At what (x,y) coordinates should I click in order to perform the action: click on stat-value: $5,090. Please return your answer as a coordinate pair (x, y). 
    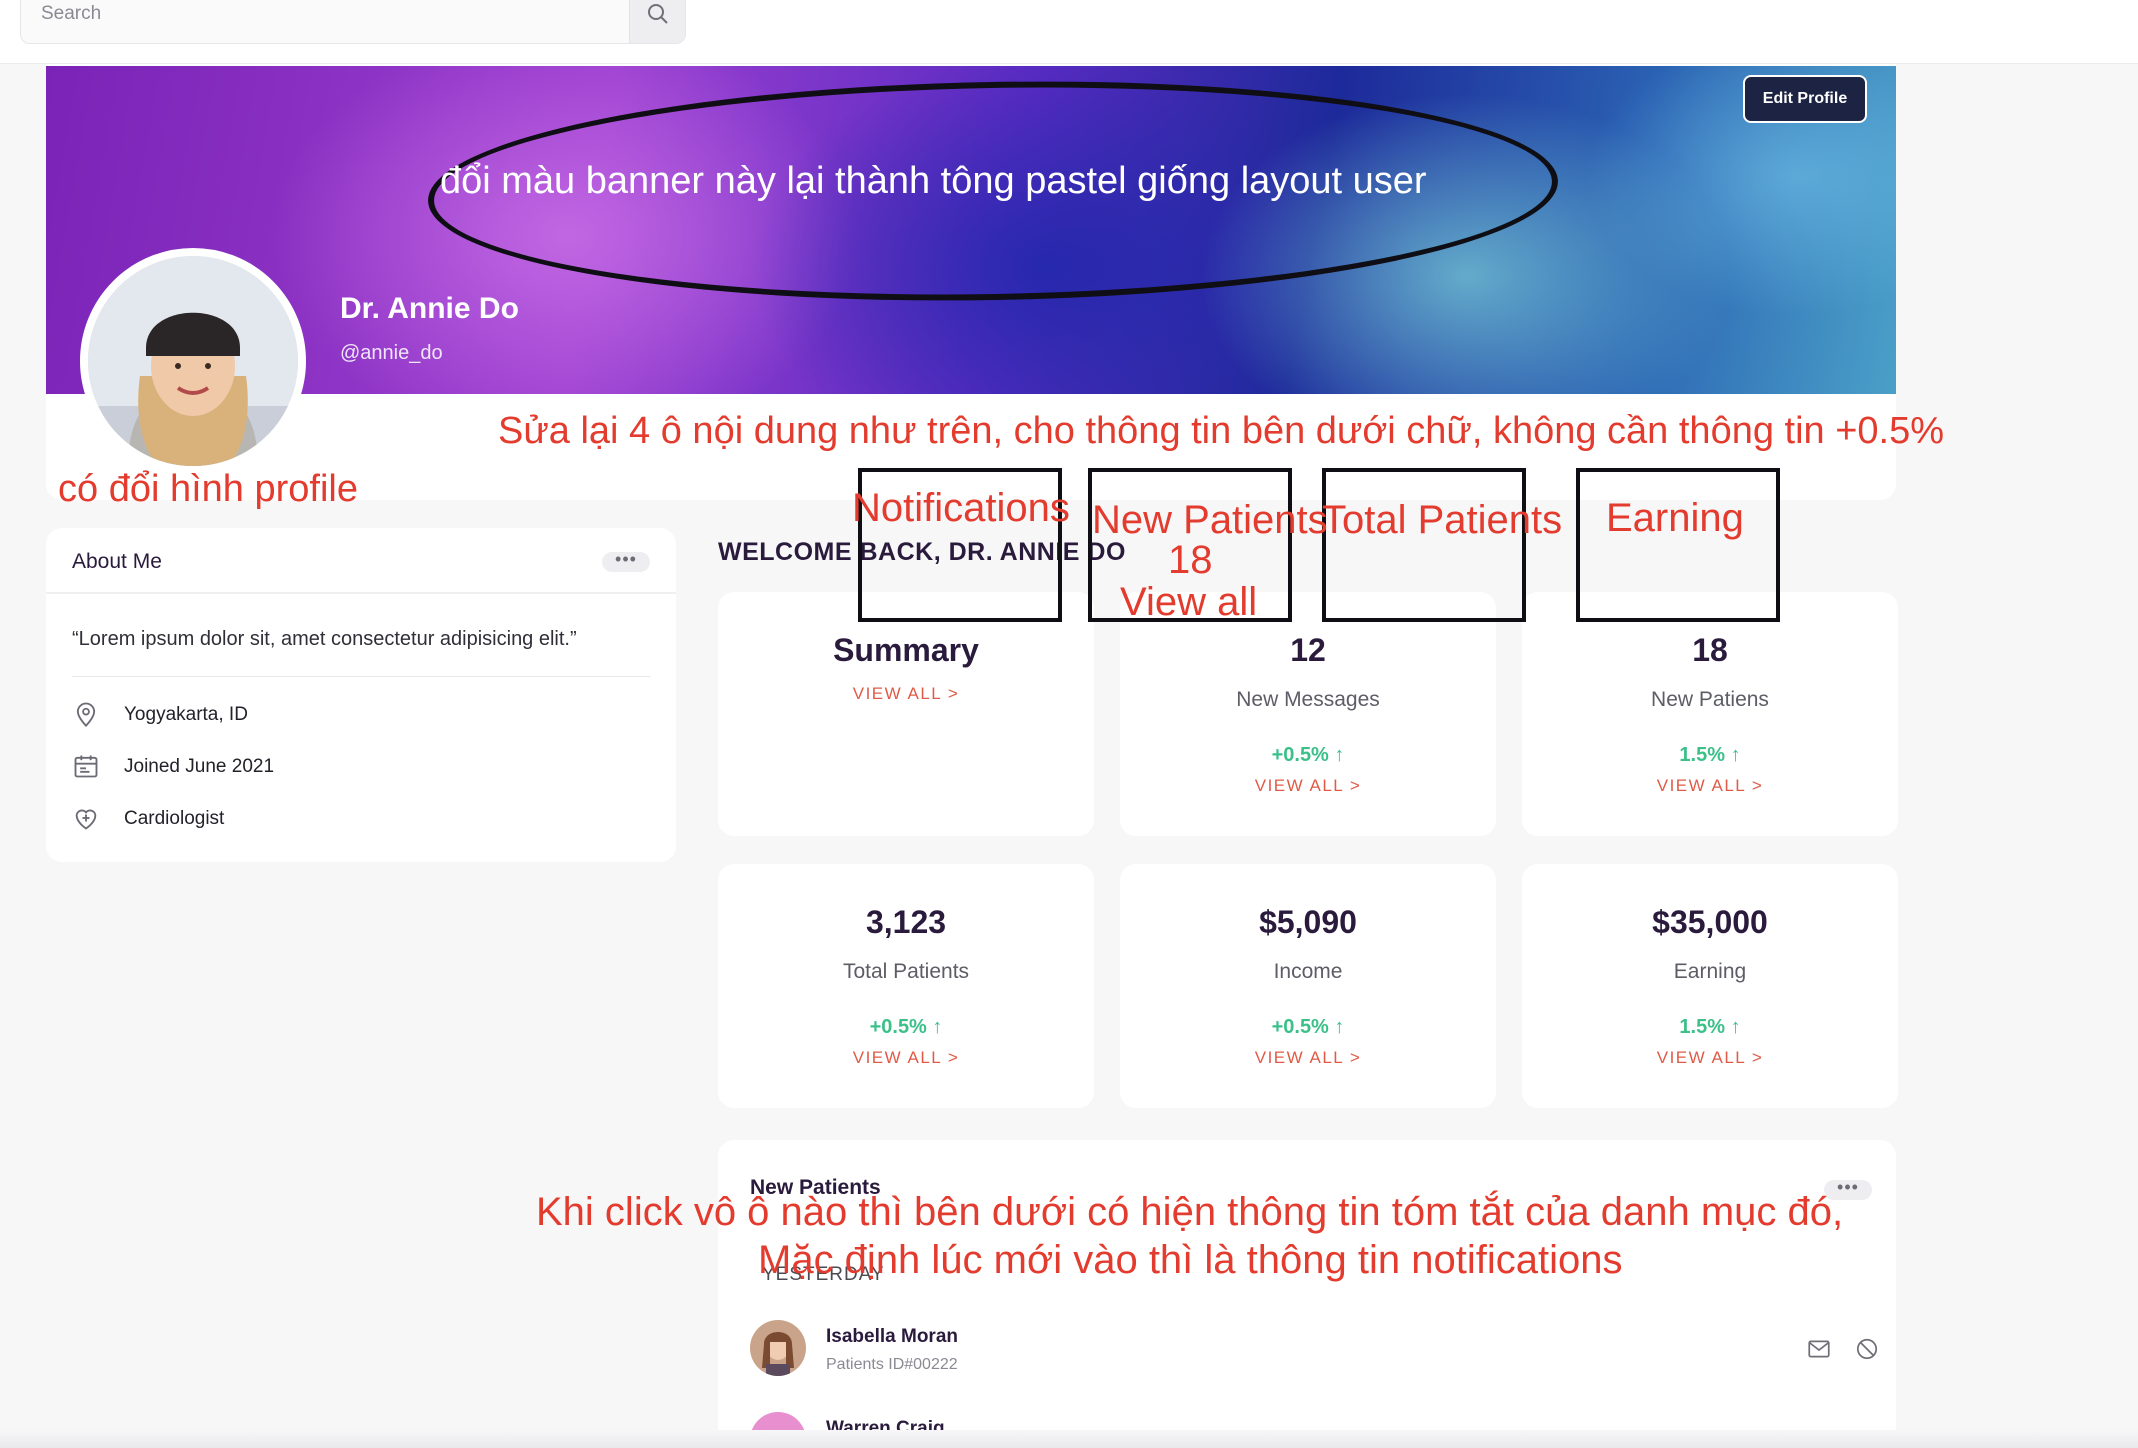
    Looking at the image, I should click on (1308, 922).